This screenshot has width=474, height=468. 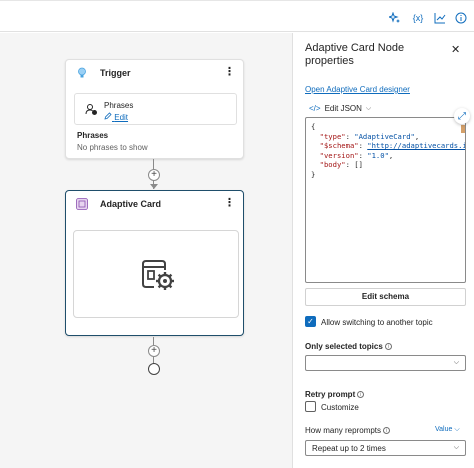 What do you see at coordinates (108, 116) in the screenshot?
I see `pencil-icon` at bounding box center [108, 116].